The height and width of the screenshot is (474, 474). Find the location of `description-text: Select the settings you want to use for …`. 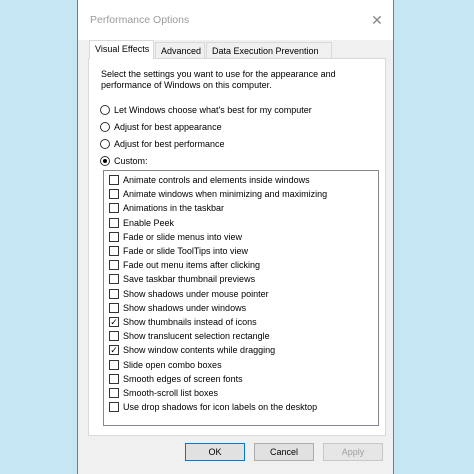

description-text: Select the settings you want to use for … is located at coordinates (218, 79).